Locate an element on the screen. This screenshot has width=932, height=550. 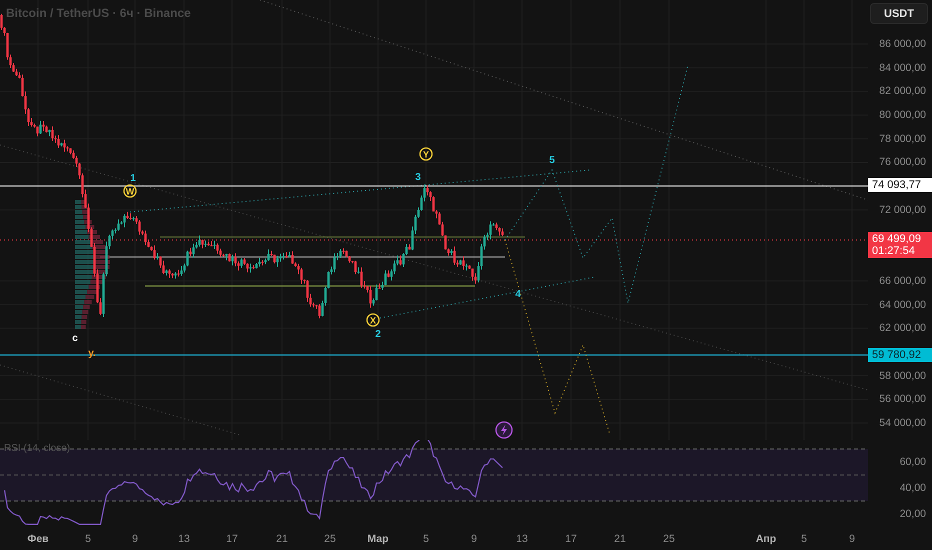
price-label: 62 000,00 is located at coordinates (902, 328).